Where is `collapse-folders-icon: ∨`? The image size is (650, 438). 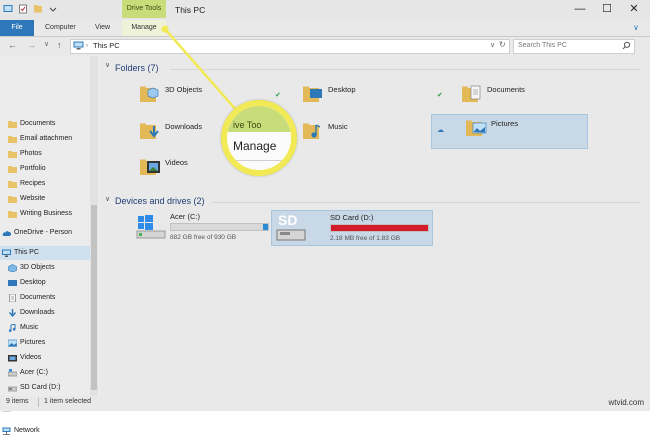 collapse-folders-icon: ∨ is located at coordinates (107, 65).